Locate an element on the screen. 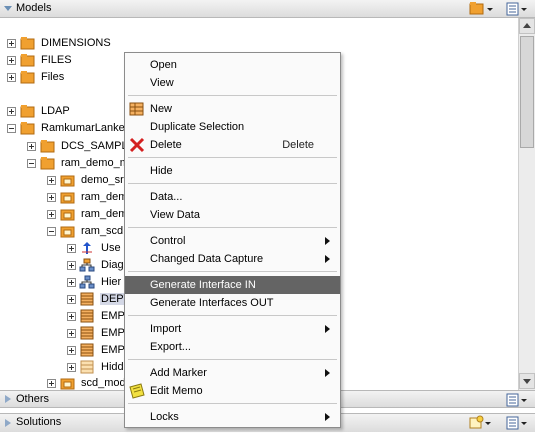  folder-dropdown-icon is located at coordinates (481, 8).